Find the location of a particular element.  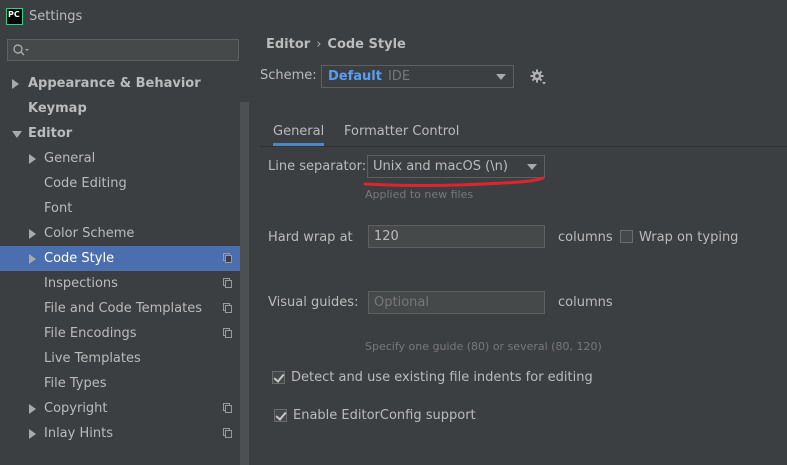

visual-guides-label: Visual guides: is located at coordinates (313, 302).